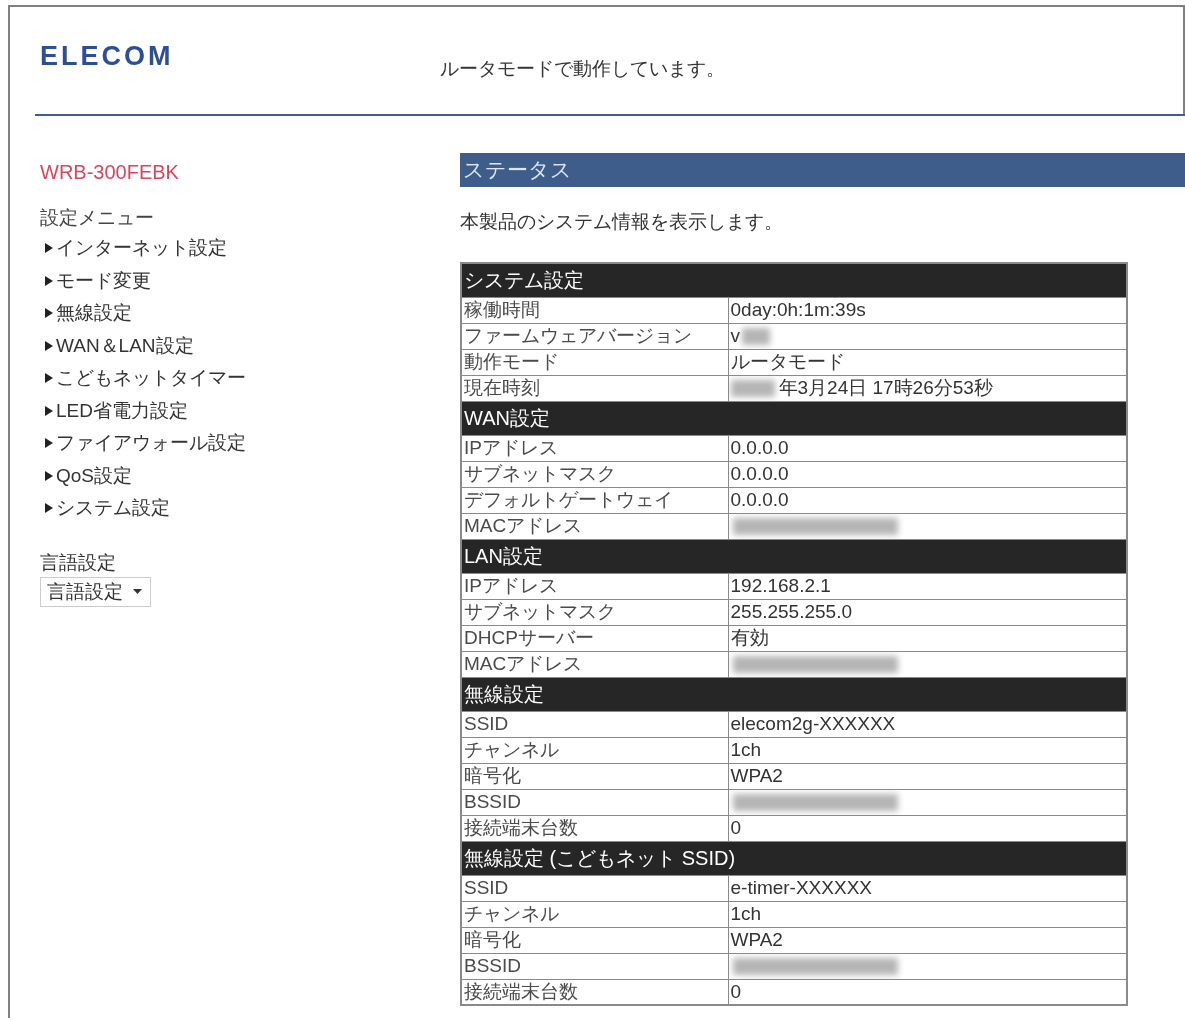  What do you see at coordinates (107, 508) in the screenshot?
I see `menu-link: システム設定` at bounding box center [107, 508].